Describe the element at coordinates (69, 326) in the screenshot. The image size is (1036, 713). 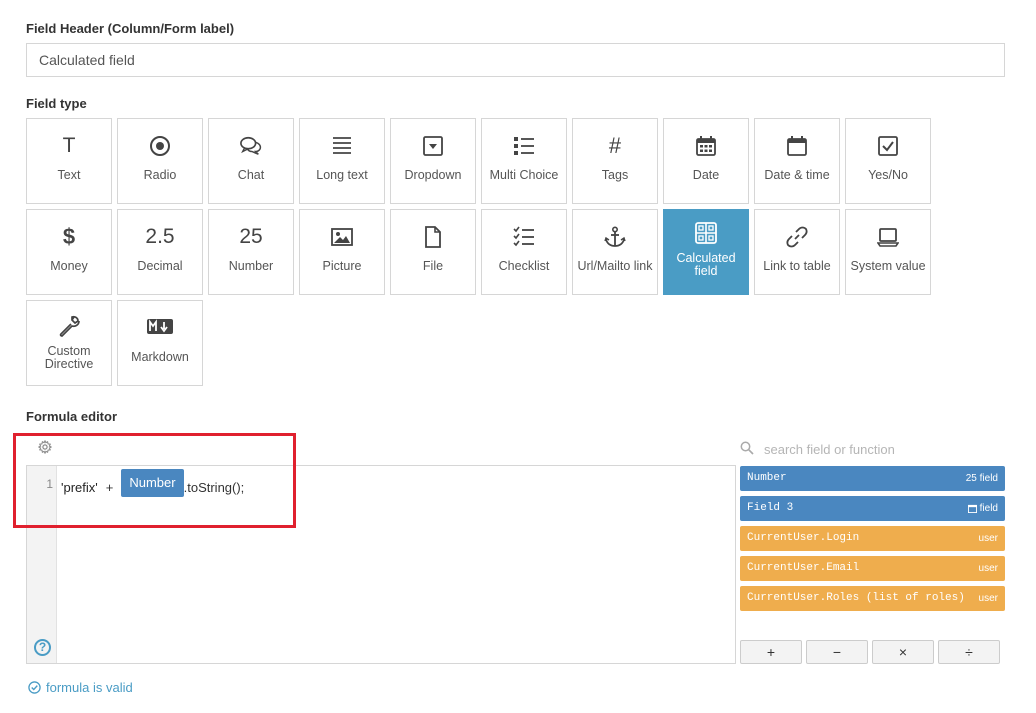
I see `wrench-icon` at that location.